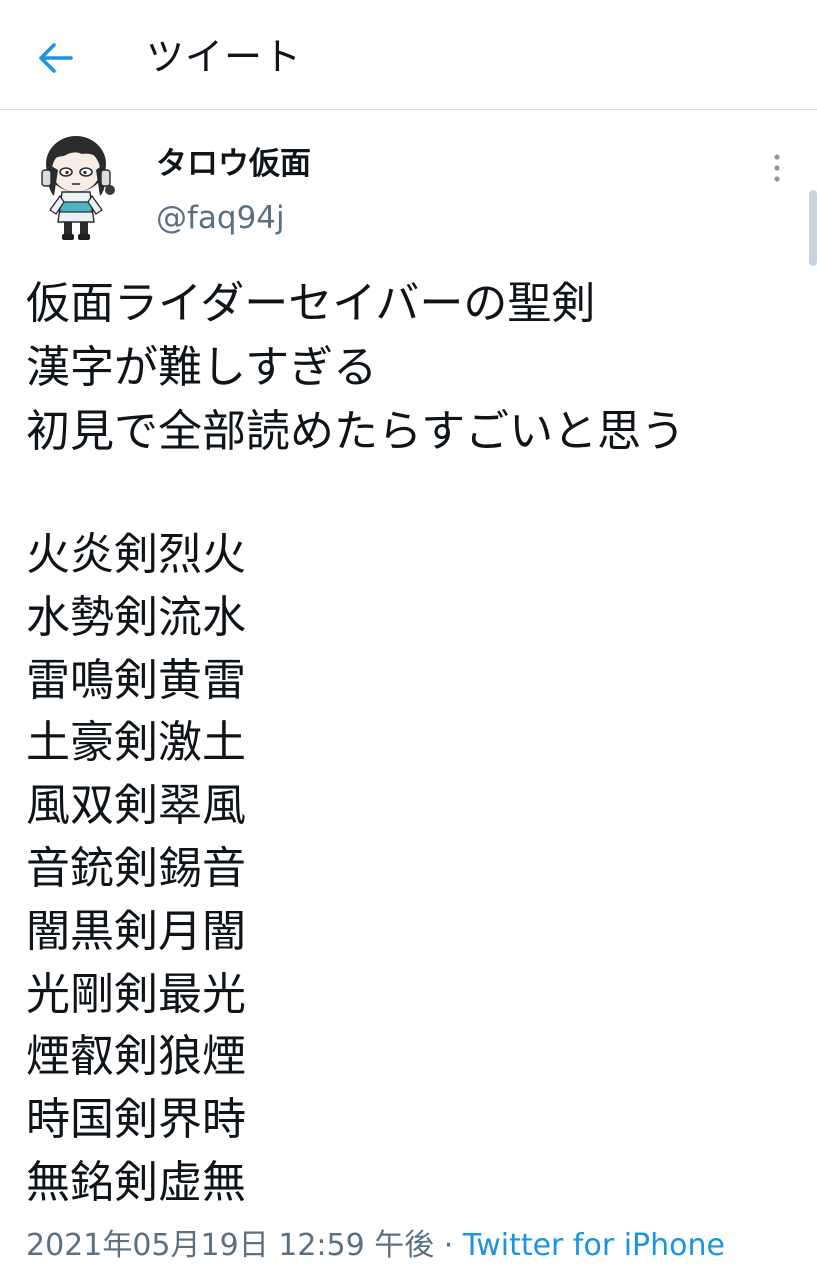 The height and width of the screenshot is (1280, 817). What do you see at coordinates (136, 743) in the screenshot?
I see `sword-name: 土豪剣激土` at bounding box center [136, 743].